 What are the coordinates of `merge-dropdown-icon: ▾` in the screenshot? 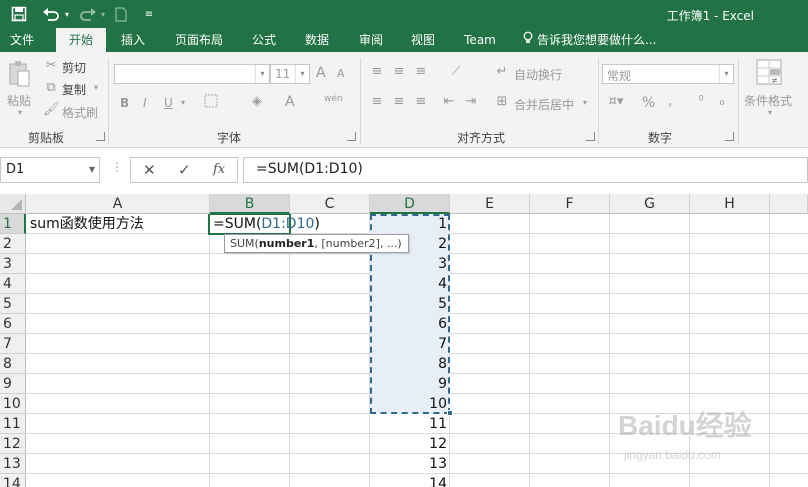 It's located at (585, 102).